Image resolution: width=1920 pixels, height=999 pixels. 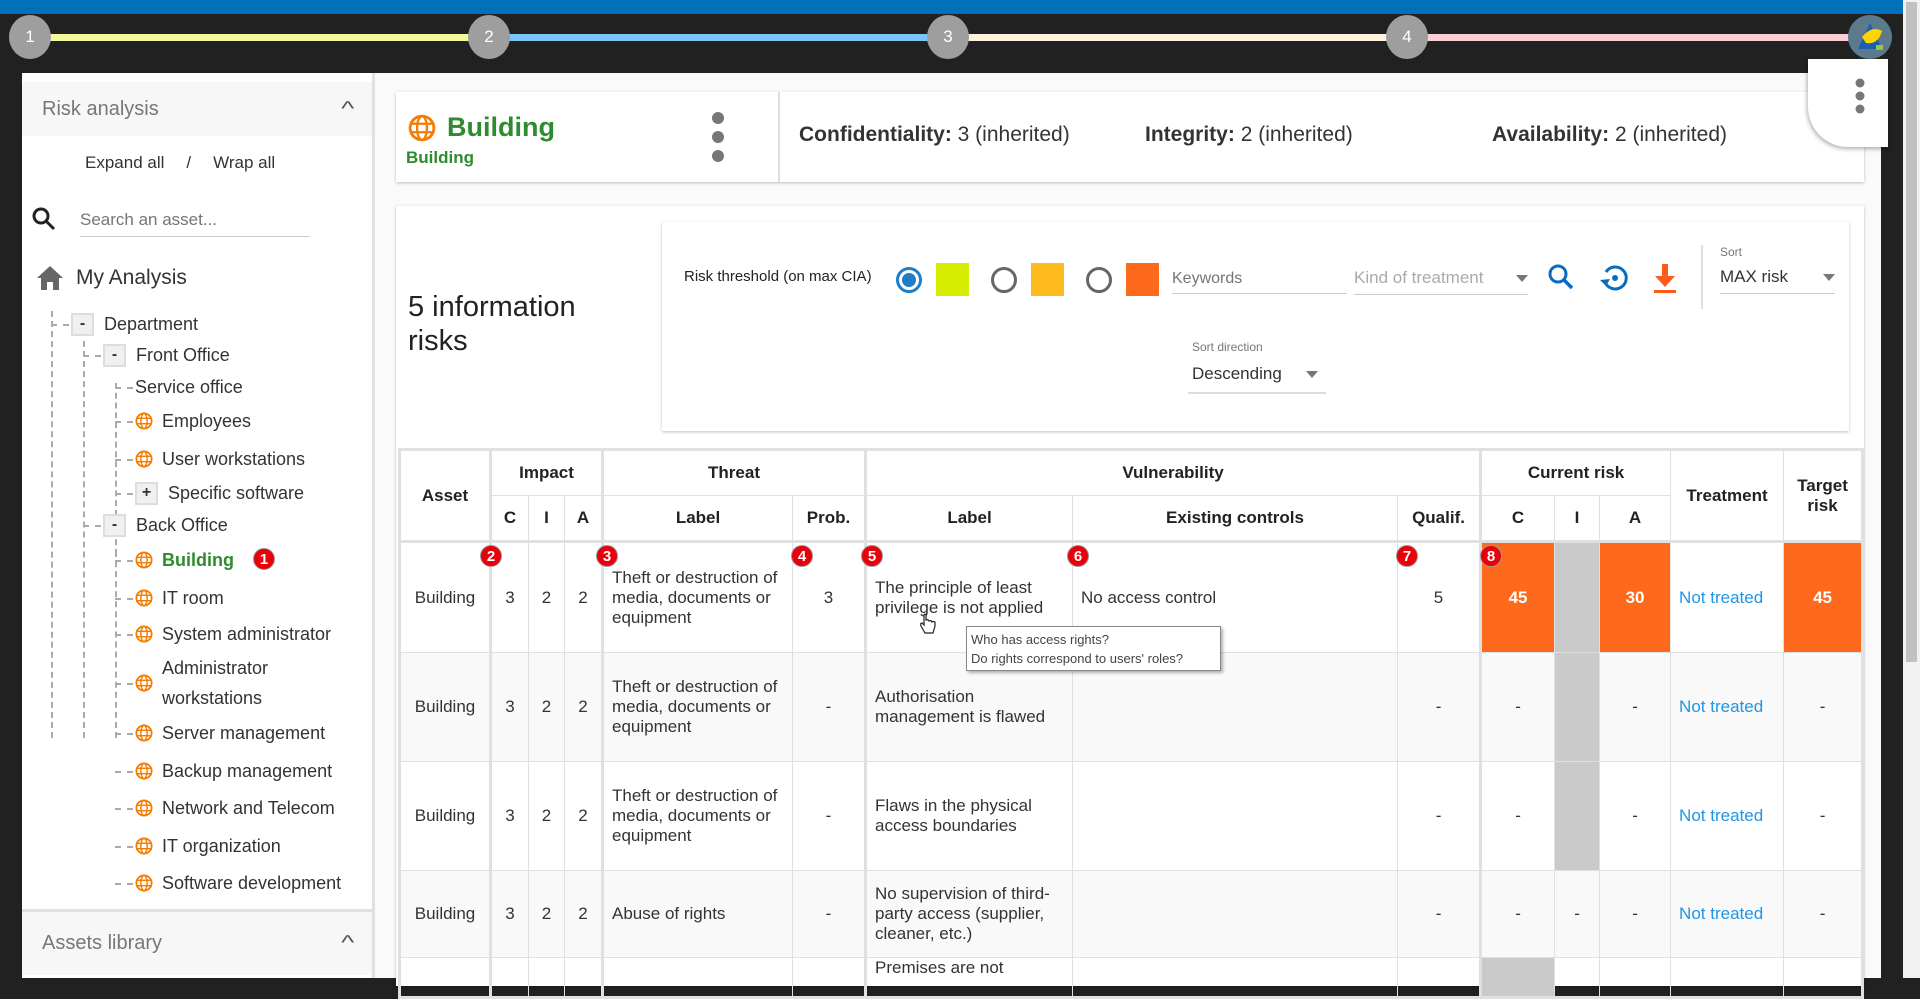 What do you see at coordinates (1848, 103) in the screenshot?
I see `floating-menu-button` at bounding box center [1848, 103].